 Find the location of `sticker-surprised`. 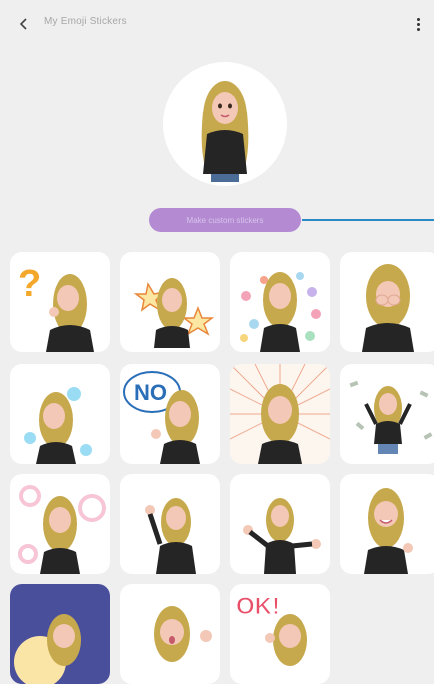

sticker-surprised is located at coordinates (170, 634).